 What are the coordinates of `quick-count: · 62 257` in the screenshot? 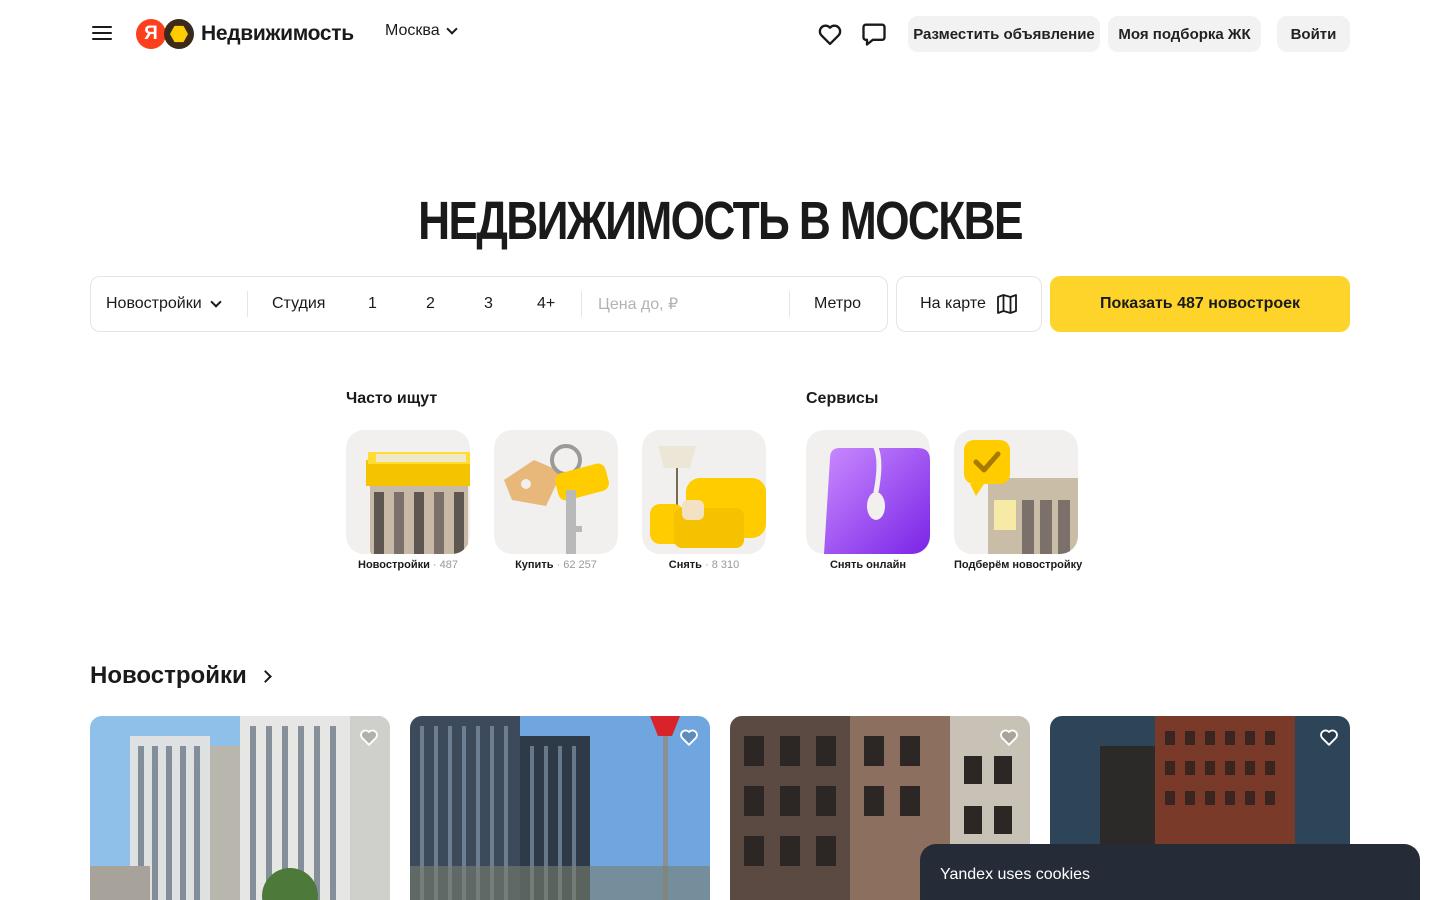 It's located at (576, 565).